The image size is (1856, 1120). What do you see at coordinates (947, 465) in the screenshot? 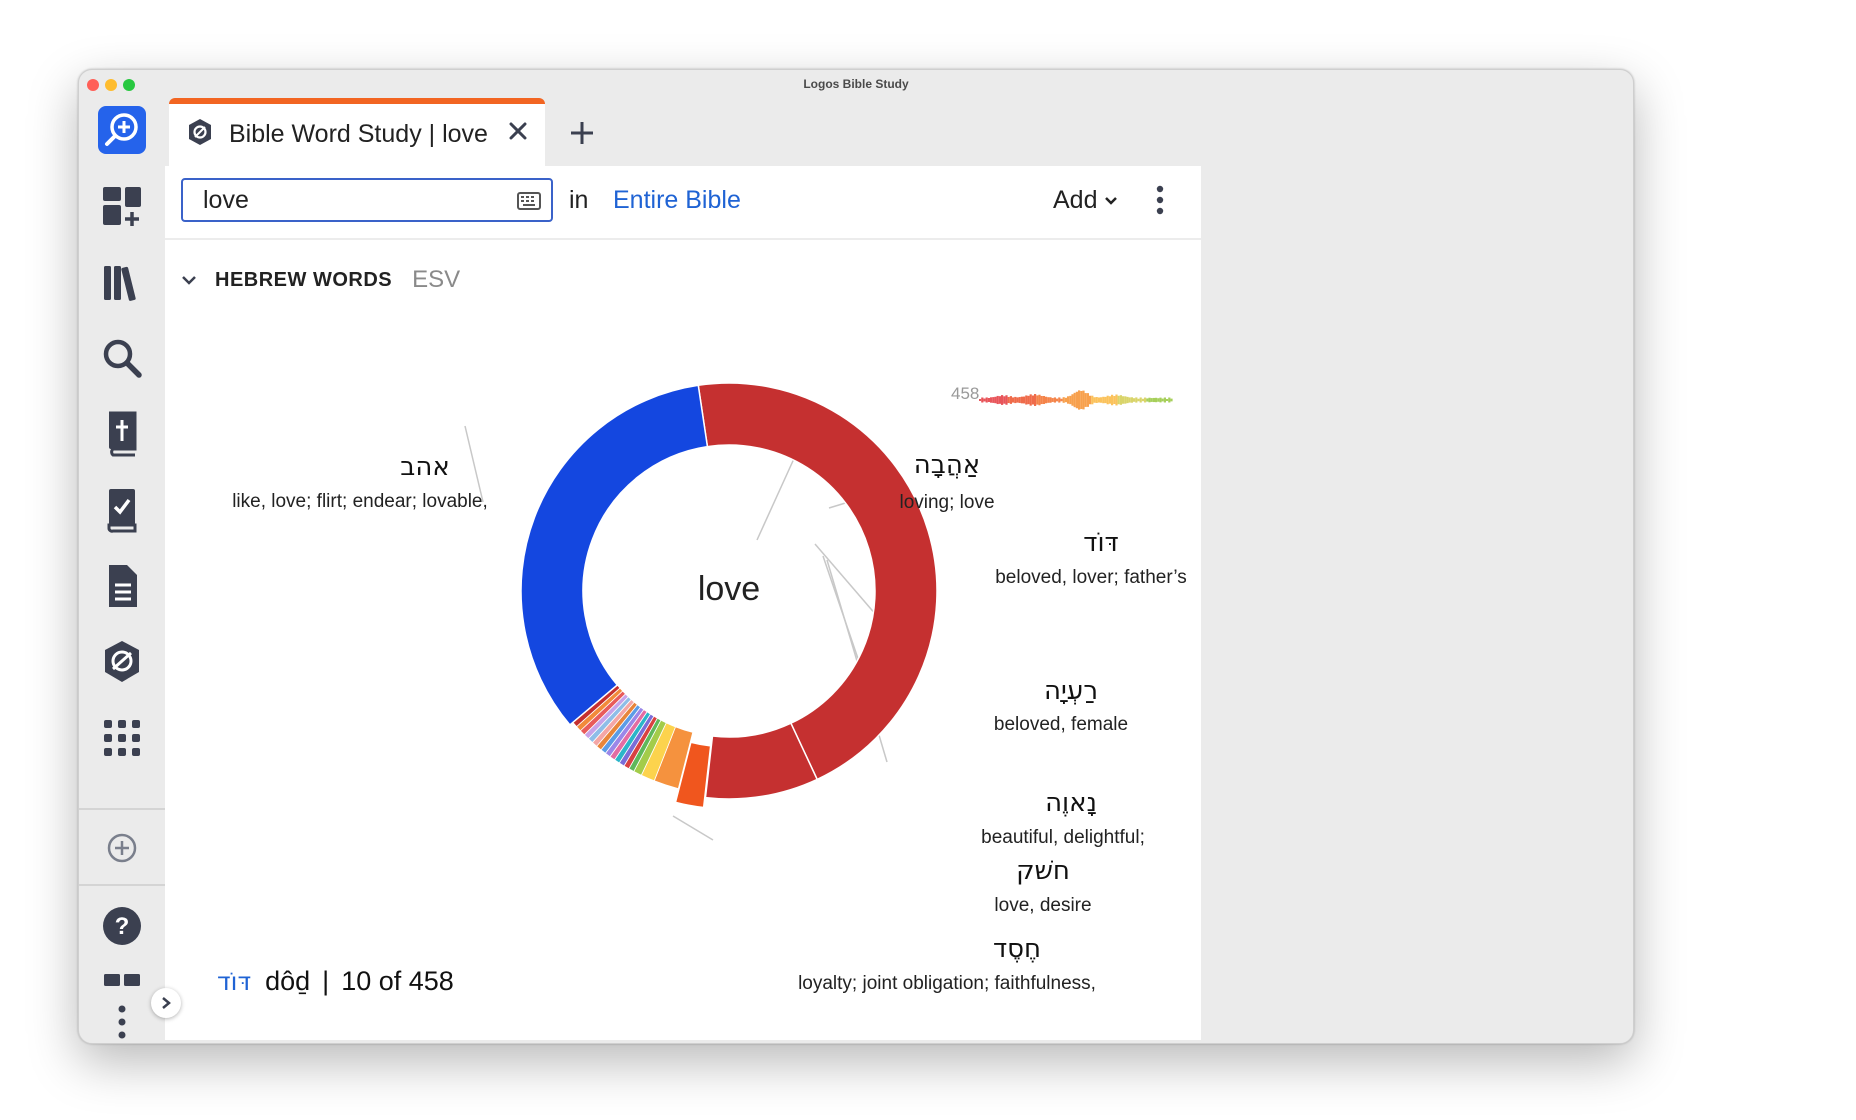
I see `slice-label-lemma: אַהֲבָה` at bounding box center [947, 465].